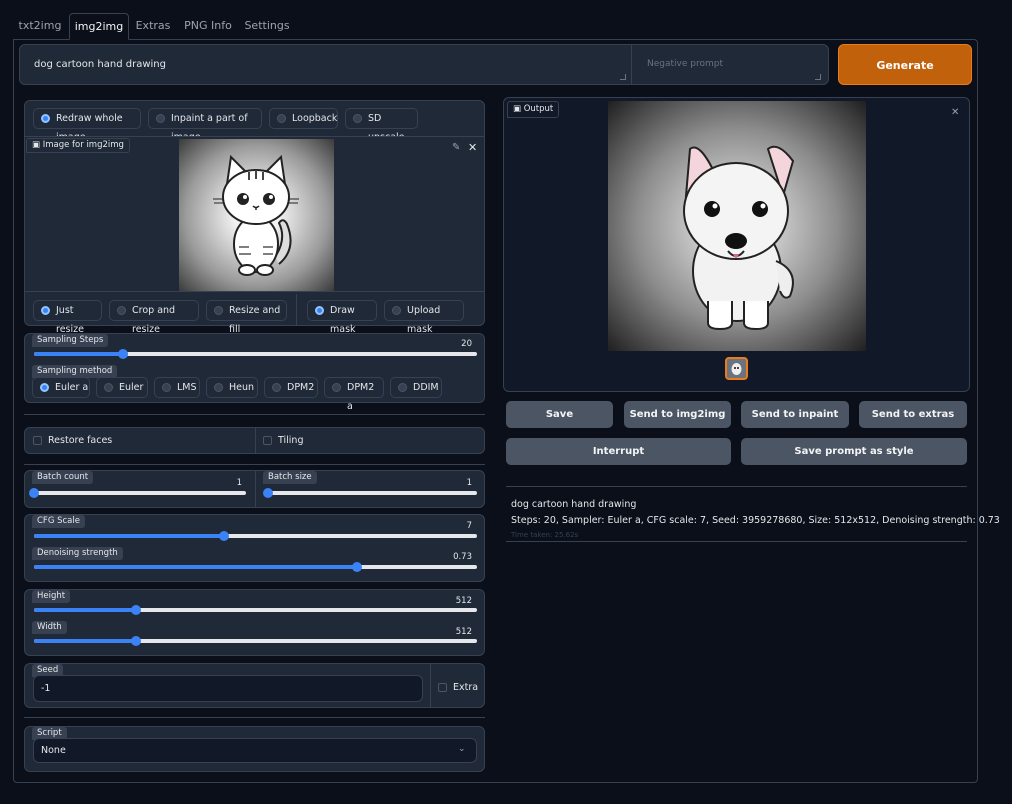  I want to click on radio-label: Just resize, so click(70, 320).